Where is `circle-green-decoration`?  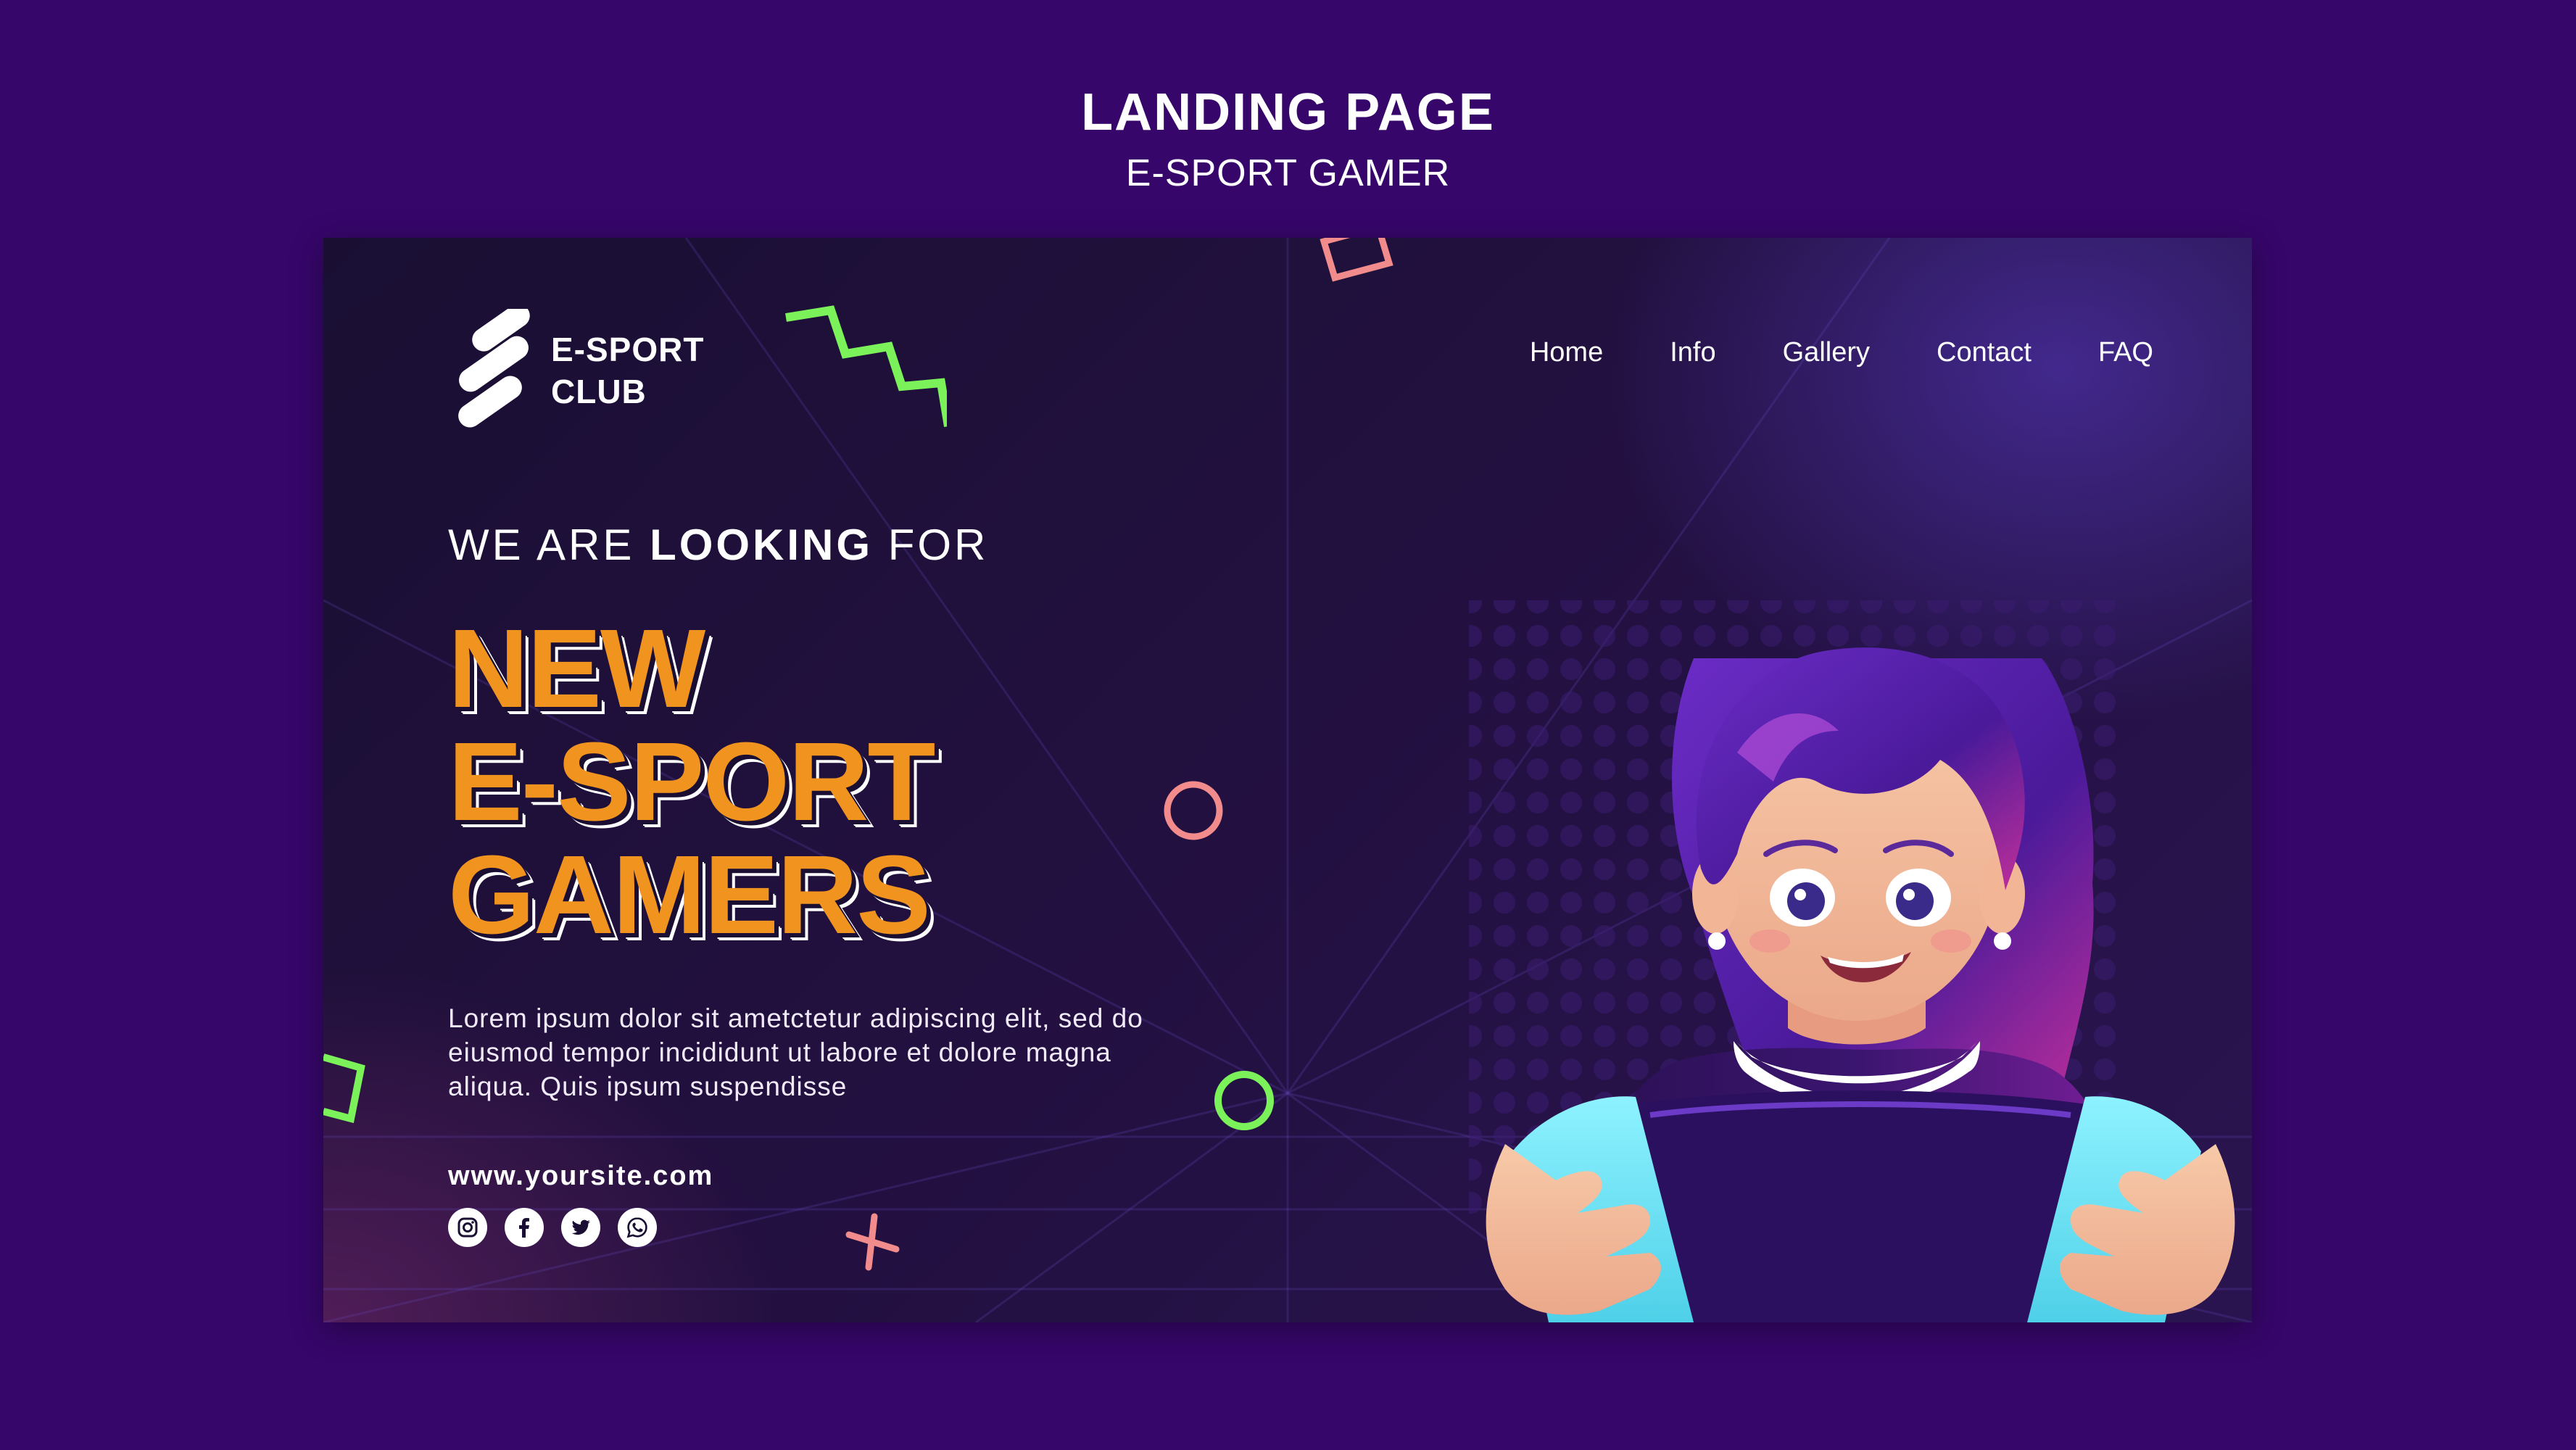
circle-green-decoration is located at coordinates (1244, 1101).